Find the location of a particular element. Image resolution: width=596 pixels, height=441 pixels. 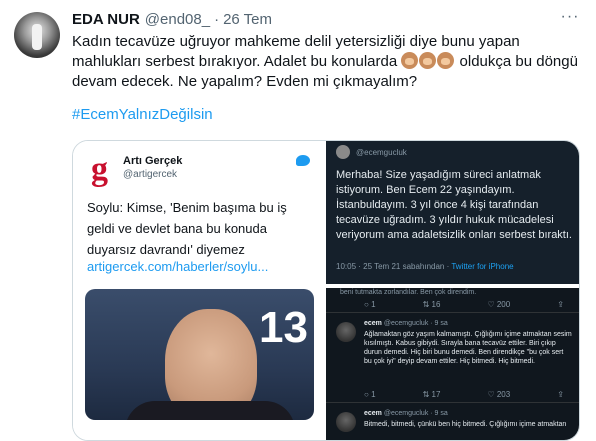

source-logo: g is located at coordinates (99, 169).